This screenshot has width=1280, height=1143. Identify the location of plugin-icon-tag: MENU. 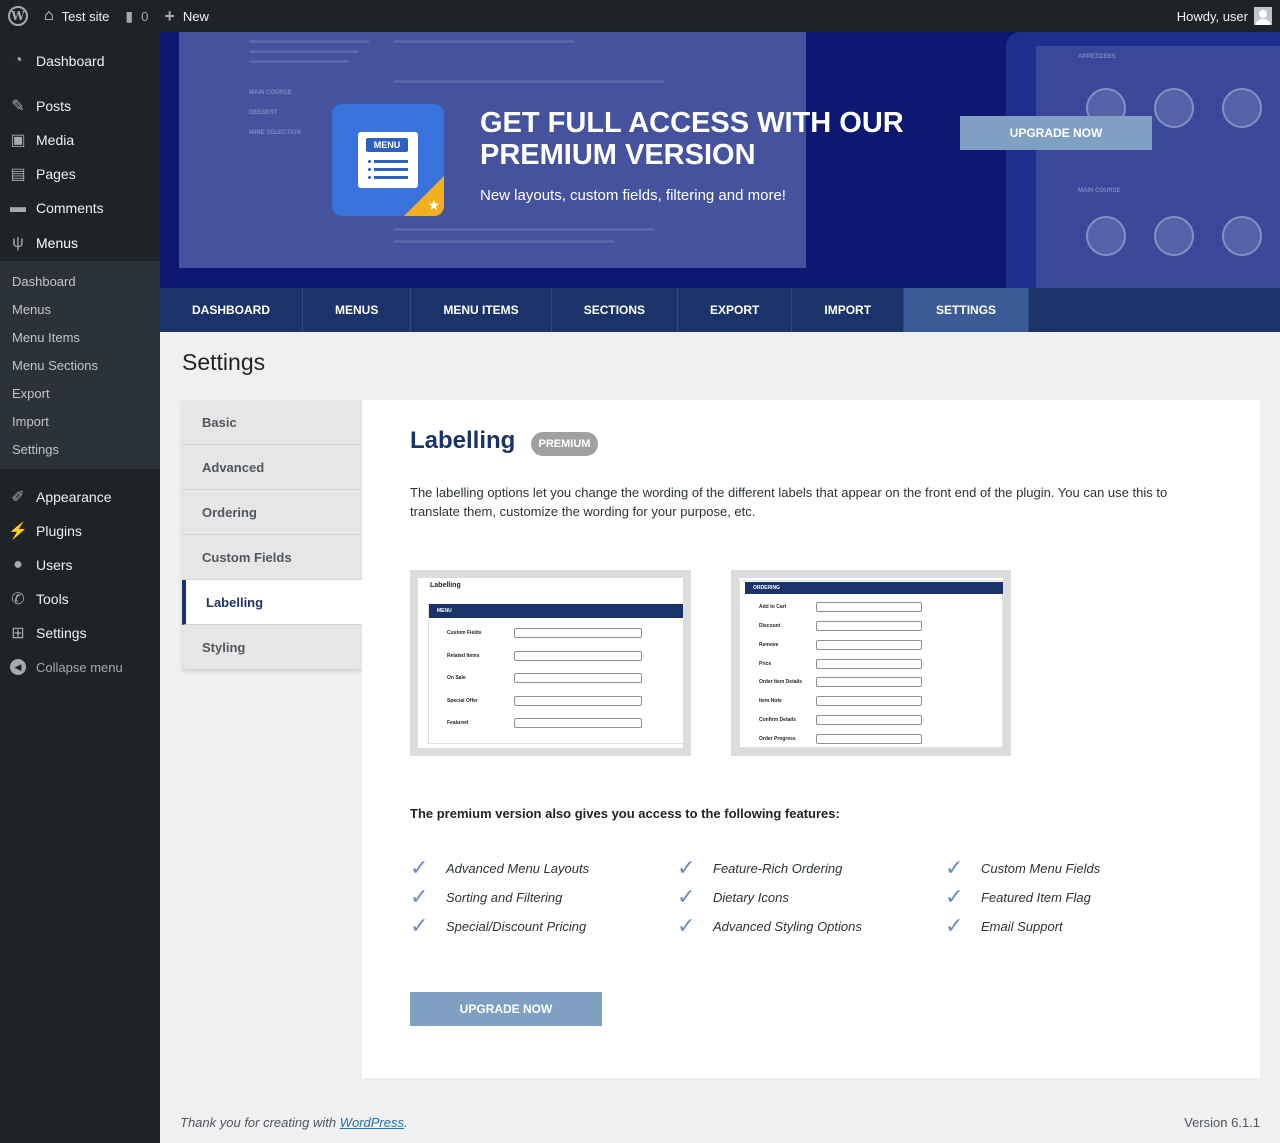
(387, 145).